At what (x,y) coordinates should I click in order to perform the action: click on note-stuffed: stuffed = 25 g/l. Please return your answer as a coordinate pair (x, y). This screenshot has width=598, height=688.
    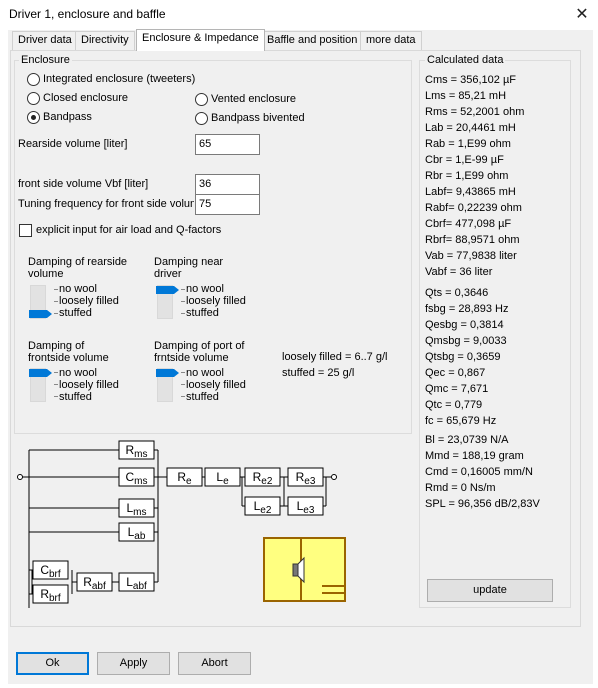
    Looking at the image, I should click on (318, 373).